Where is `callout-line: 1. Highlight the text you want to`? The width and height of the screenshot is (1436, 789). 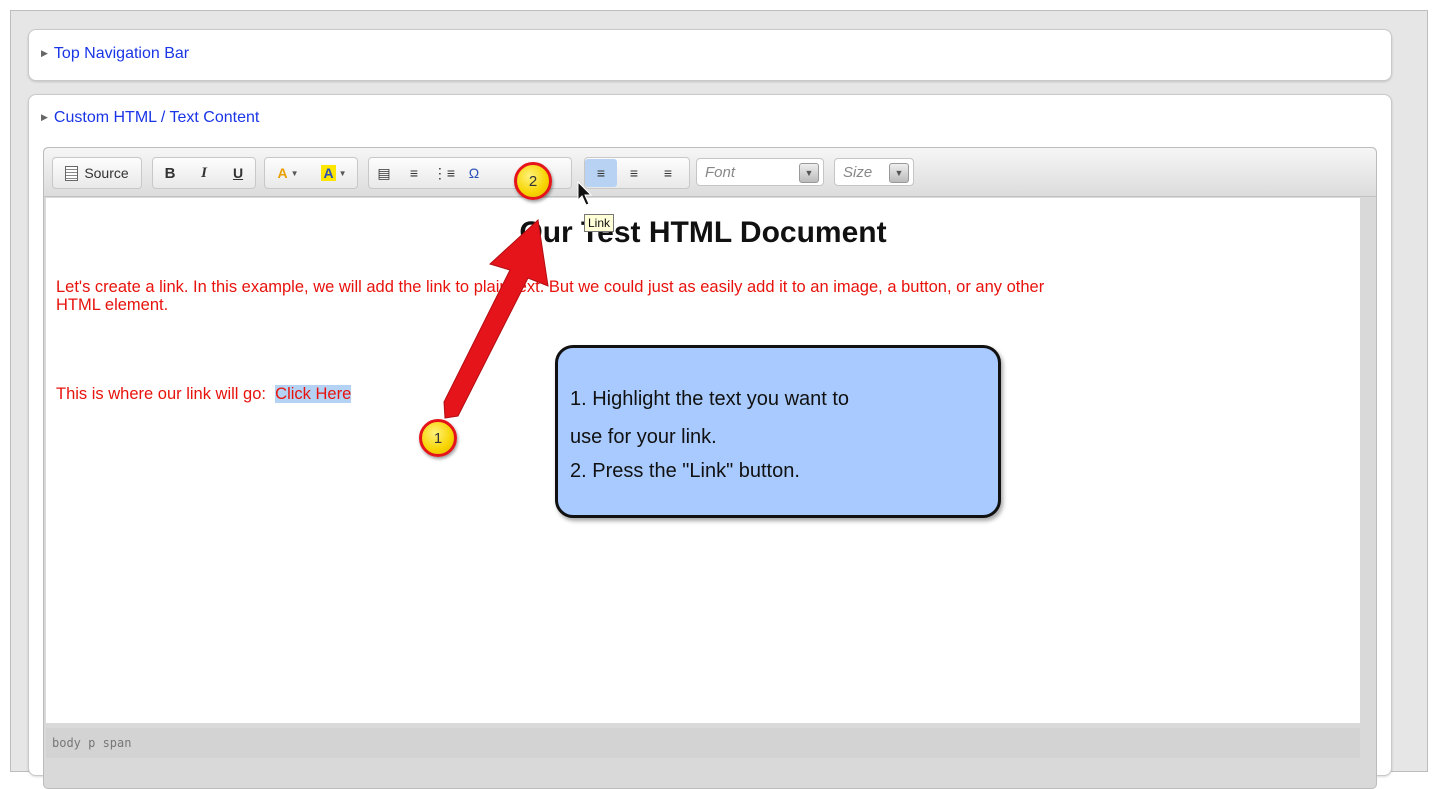 callout-line: 1. Highlight the text you want to is located at coordinates (710, 399).